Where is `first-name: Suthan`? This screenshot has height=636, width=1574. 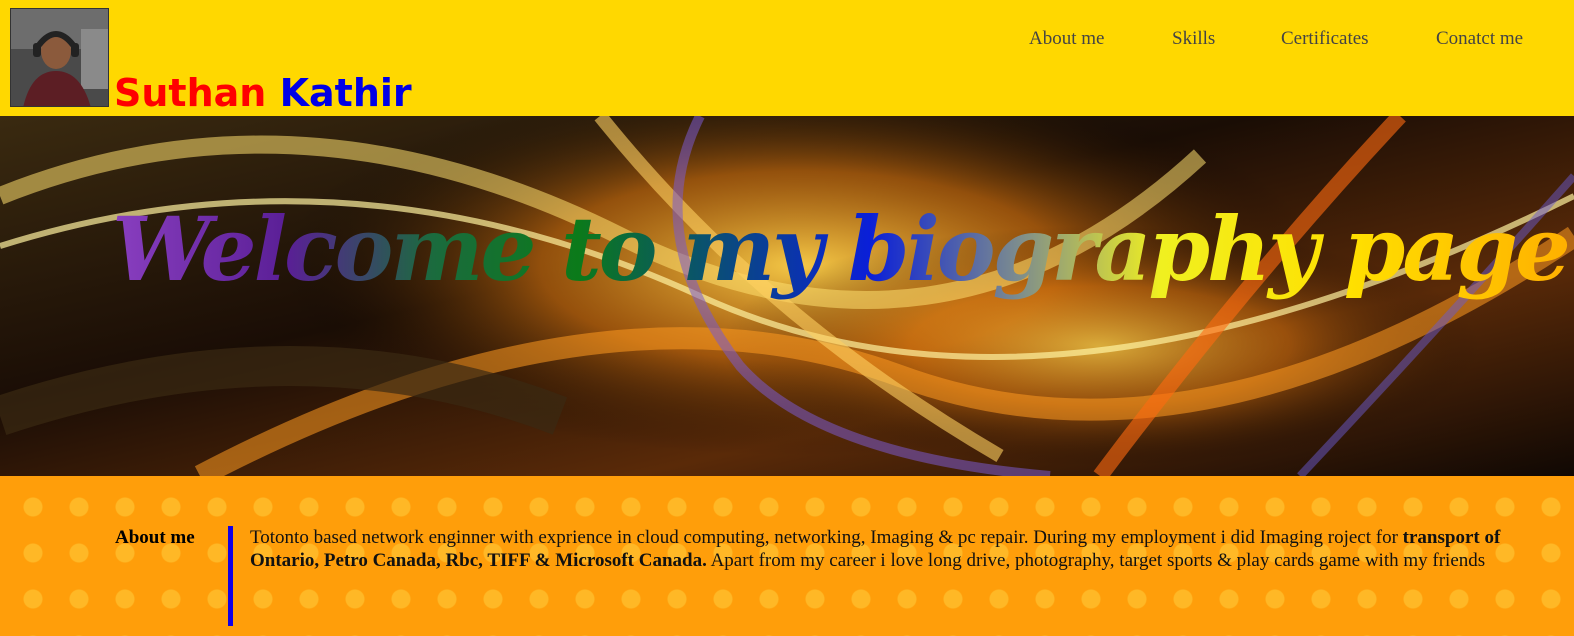
first-name: Suthan is located at coordinates (190, 93).